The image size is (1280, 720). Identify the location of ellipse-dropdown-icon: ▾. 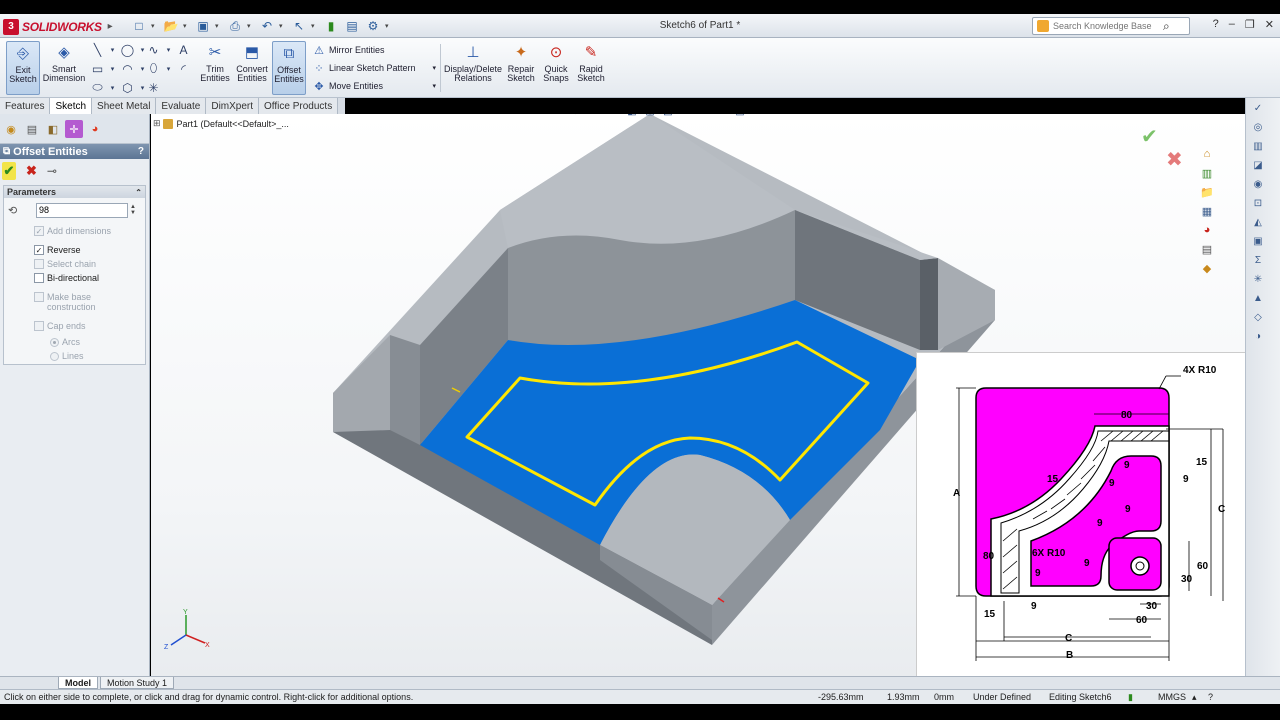
(168, 68).